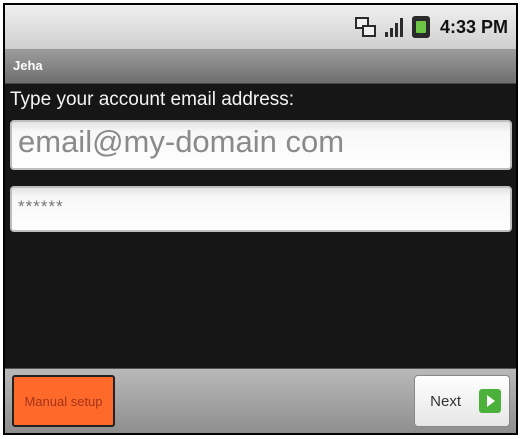  What do you see at coordinates (420, 27) in the screenshot?
I see `battery-icon` at bounding box center [420, 27].